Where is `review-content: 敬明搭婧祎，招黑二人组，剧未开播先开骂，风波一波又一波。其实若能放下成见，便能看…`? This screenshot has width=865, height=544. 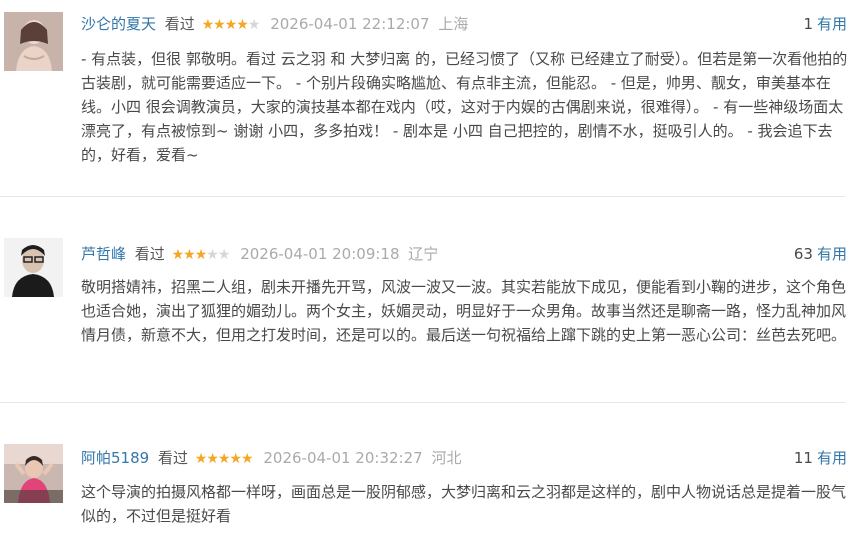
review-content: 敬明搭婧祎，招黑二人组，剧未开播先开骂，风波一波又一波。其实若能放下成见，便能看… is located at coordinates (464, 311).